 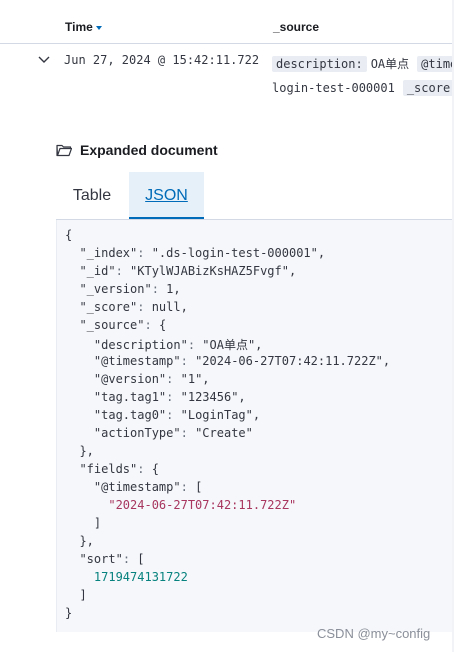 I want to click on json-line: "_version": 1,, so click(x=130, y=289).